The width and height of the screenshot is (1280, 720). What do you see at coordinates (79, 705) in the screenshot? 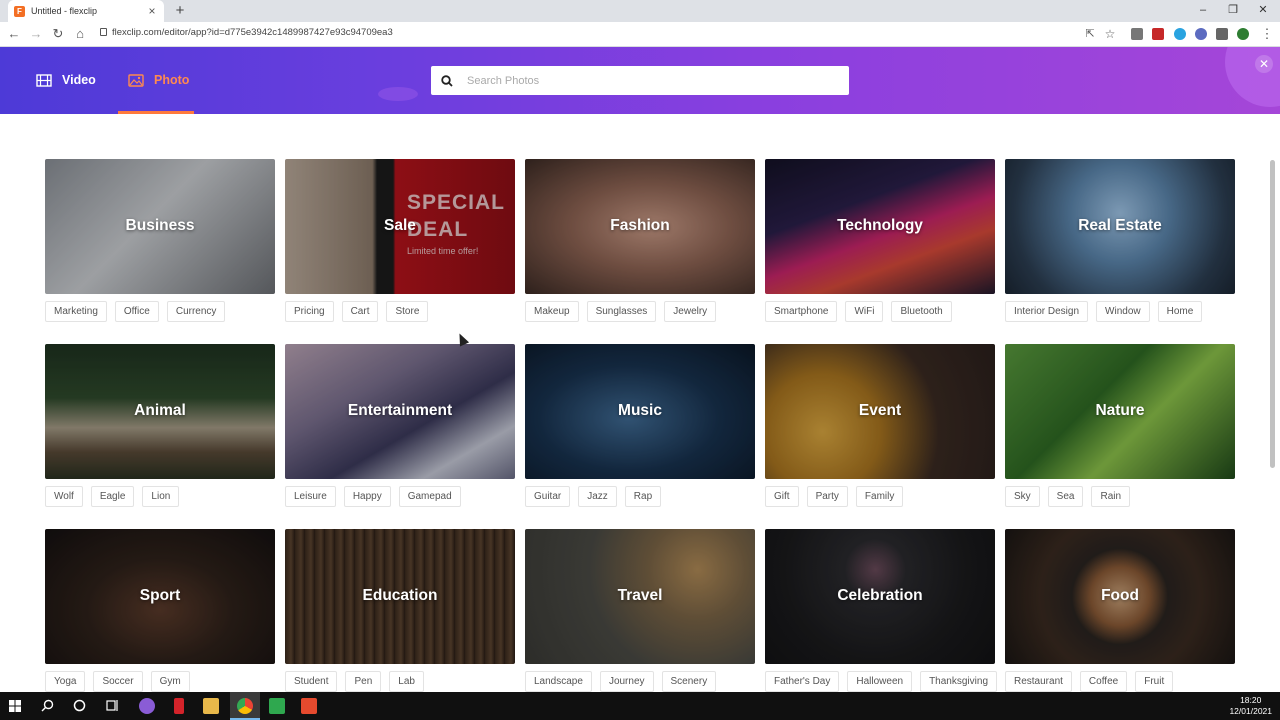
I see `cortana-icon` at bounding box center [79, 705].